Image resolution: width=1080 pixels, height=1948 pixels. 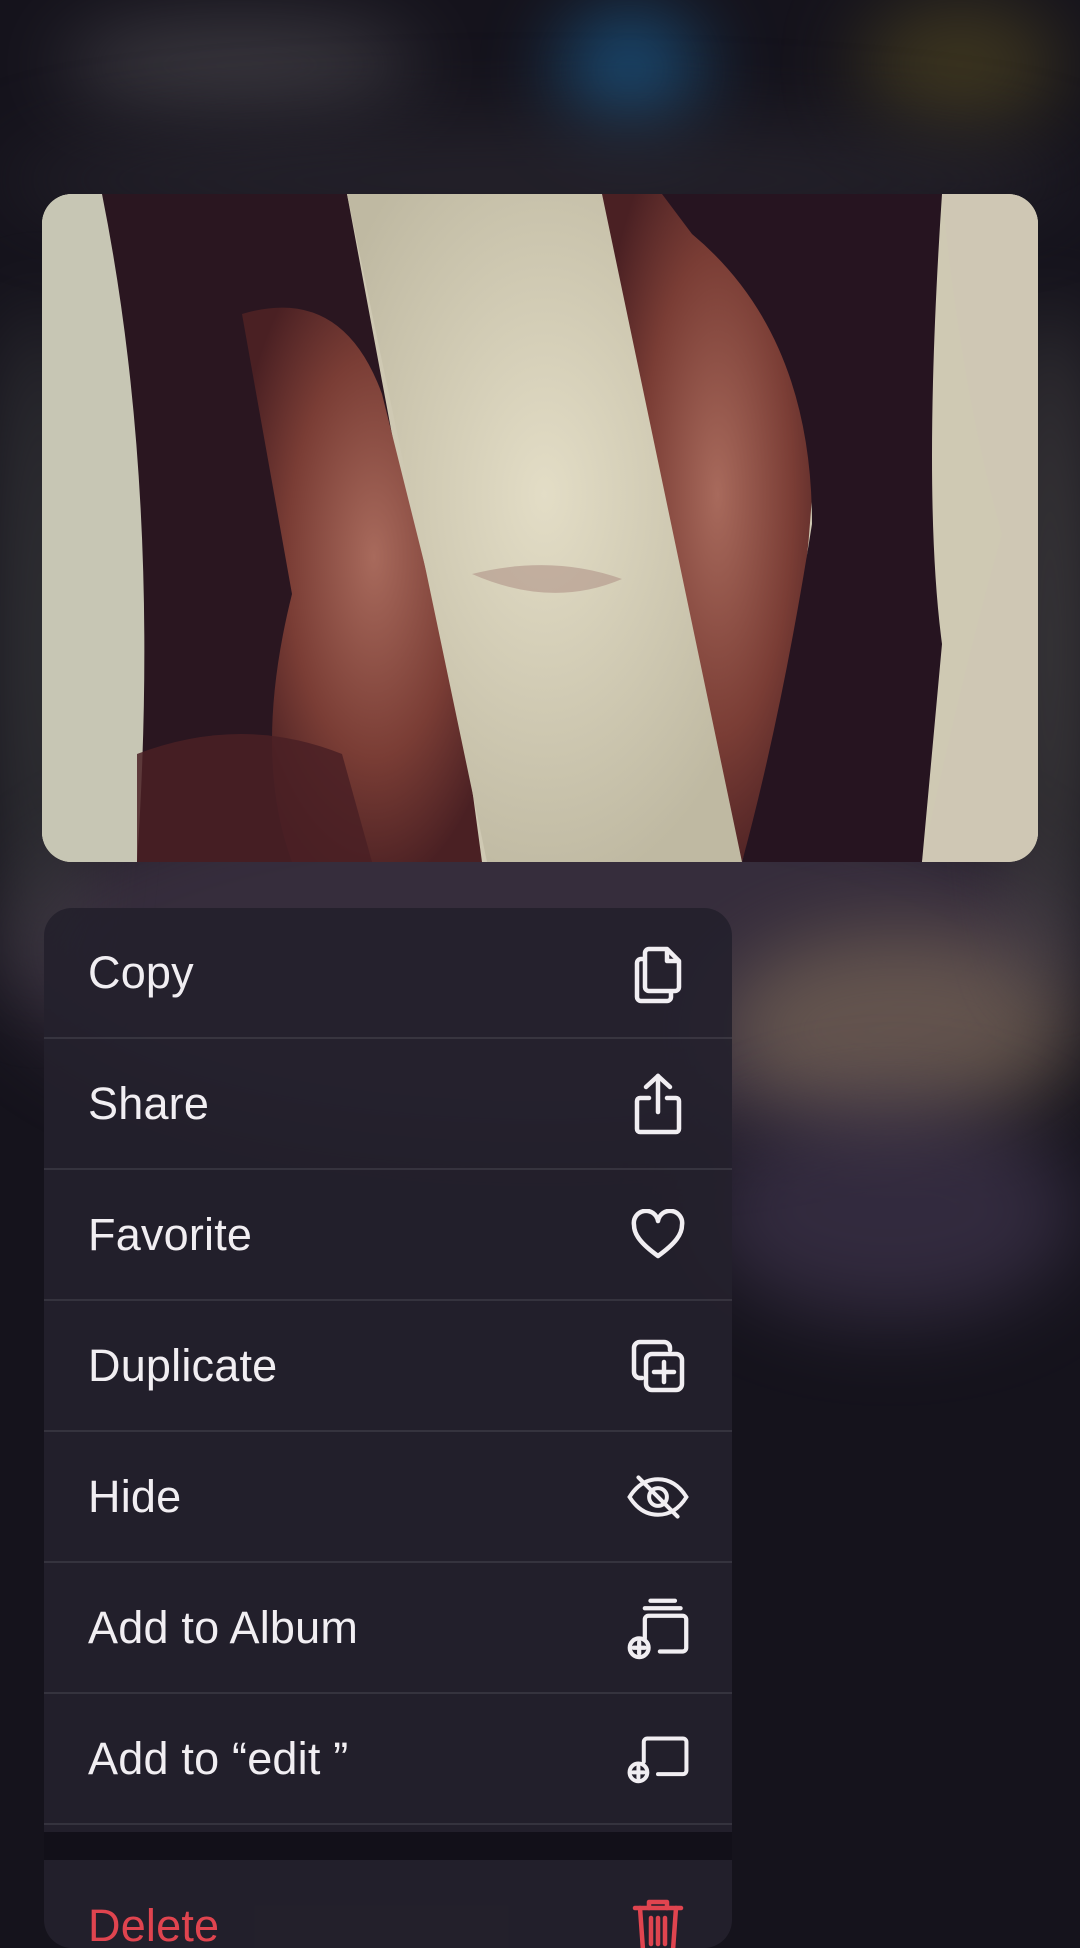 I want to click on menu-item-label: Duplicate, so click(x=182, y=1366).